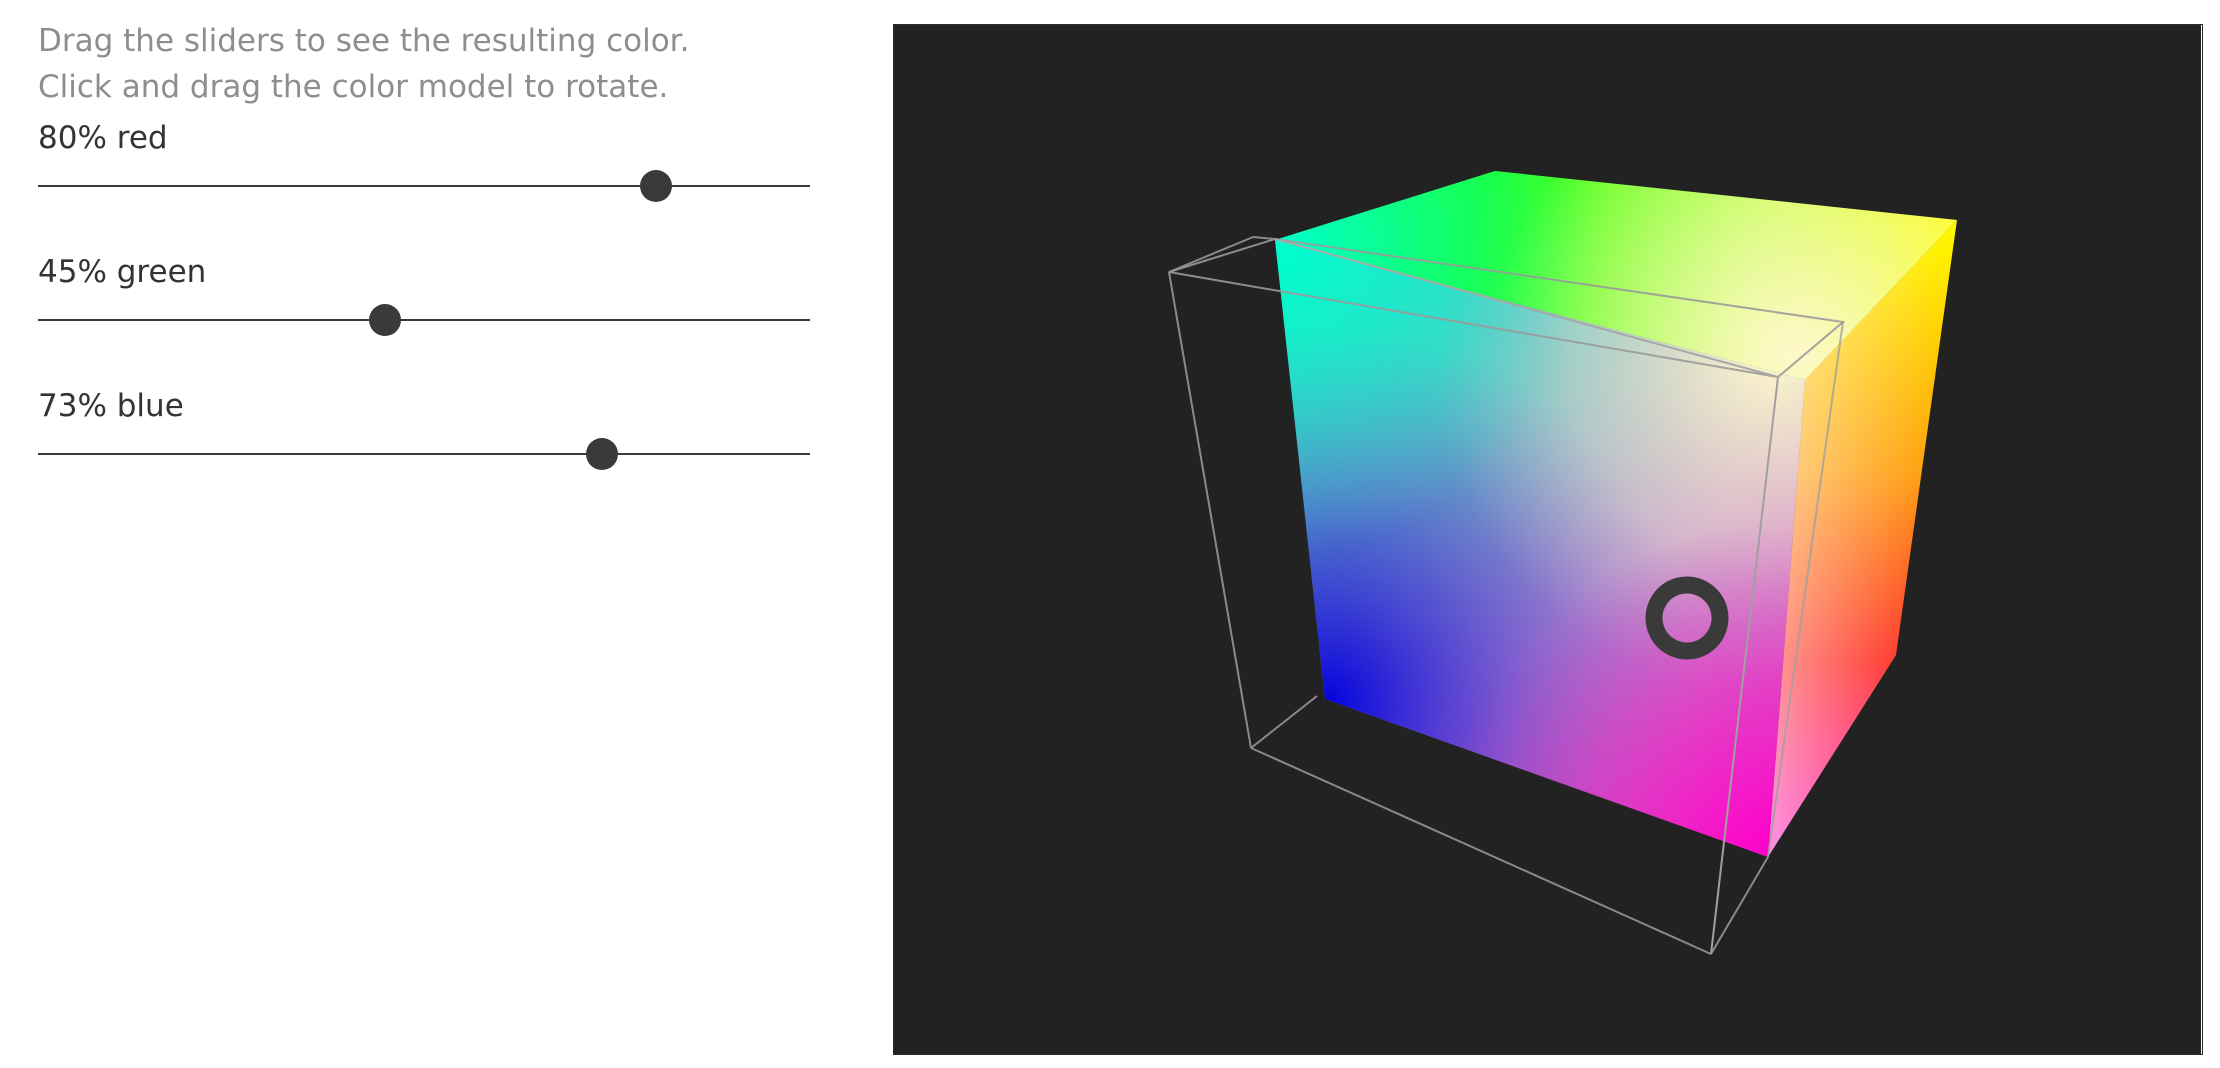  I want to click on red-slider-thumb, so click(655, 186).